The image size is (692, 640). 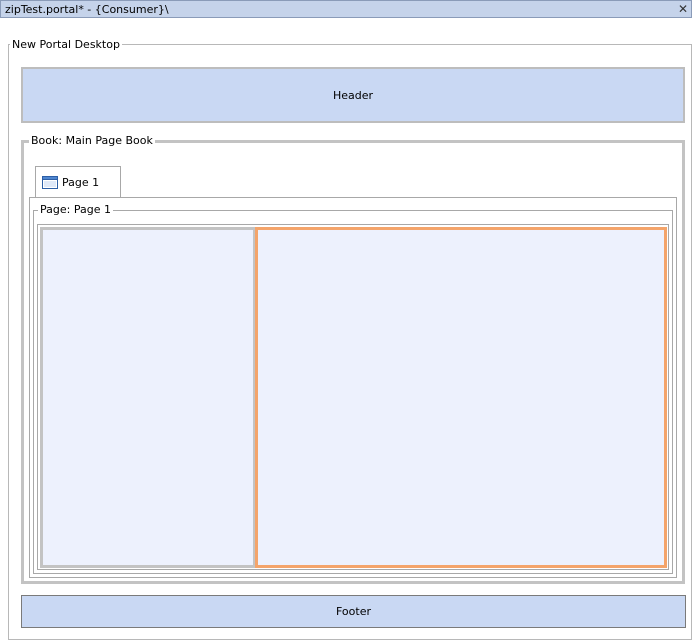 I want to click on page-label: Page: Page 1, so click(x=75, y=209).